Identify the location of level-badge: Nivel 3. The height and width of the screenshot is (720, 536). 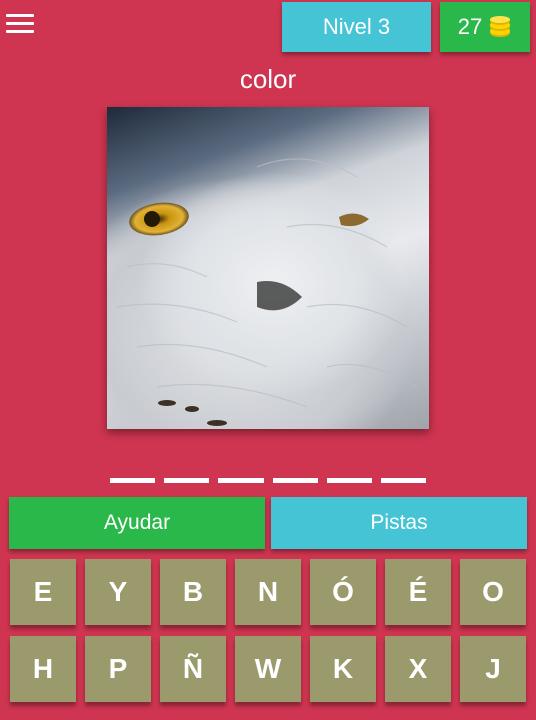
(356, 27).